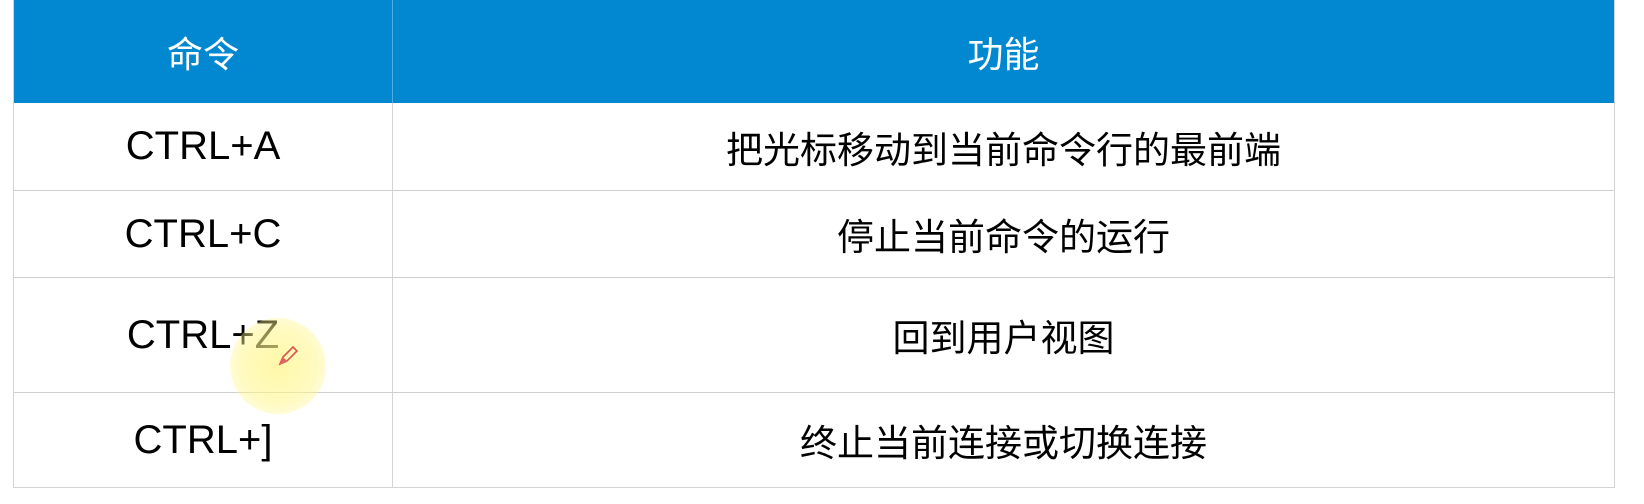  I want to click on header-command: 命令, so click(203, 51).